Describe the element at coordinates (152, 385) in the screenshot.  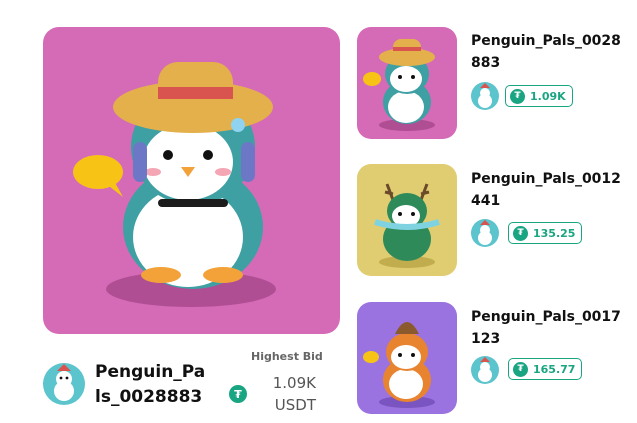
I see `featured-nft-name: Penguin_Pals_0028883` at that location.